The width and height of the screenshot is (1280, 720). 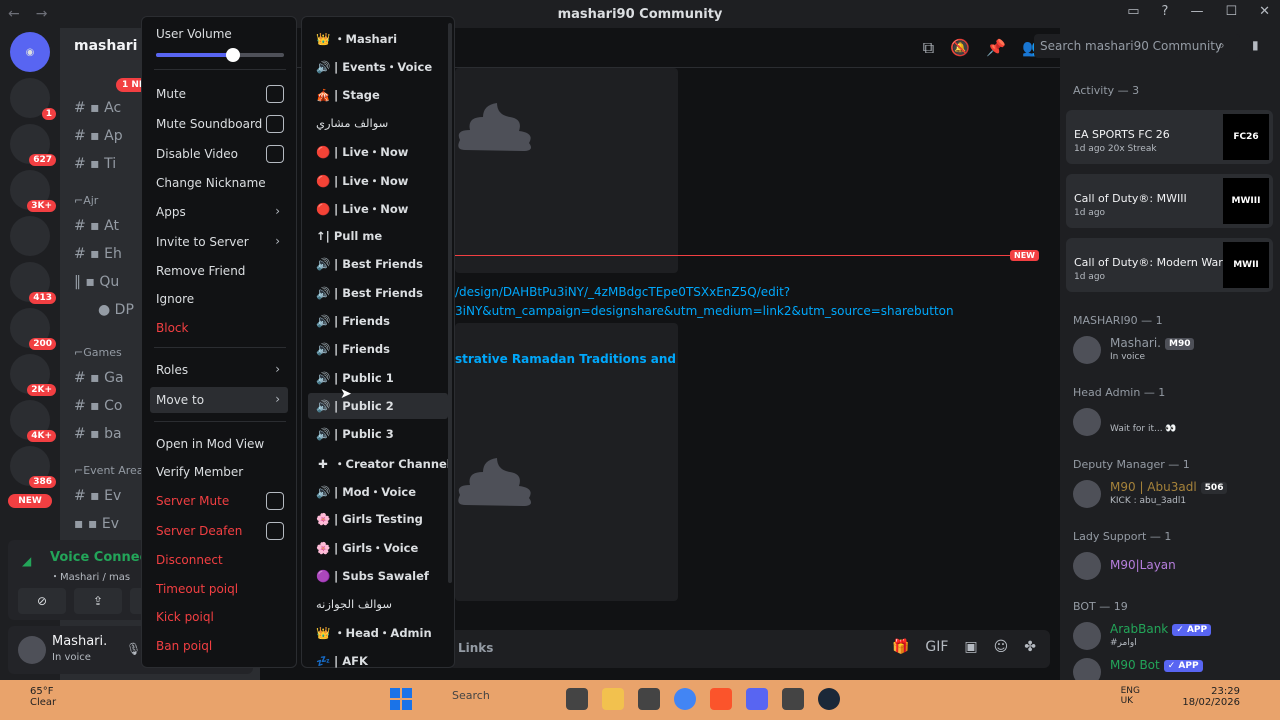 I want to click on channel-option: ✚ ・Creator Channel, so click(x=379, y=463).